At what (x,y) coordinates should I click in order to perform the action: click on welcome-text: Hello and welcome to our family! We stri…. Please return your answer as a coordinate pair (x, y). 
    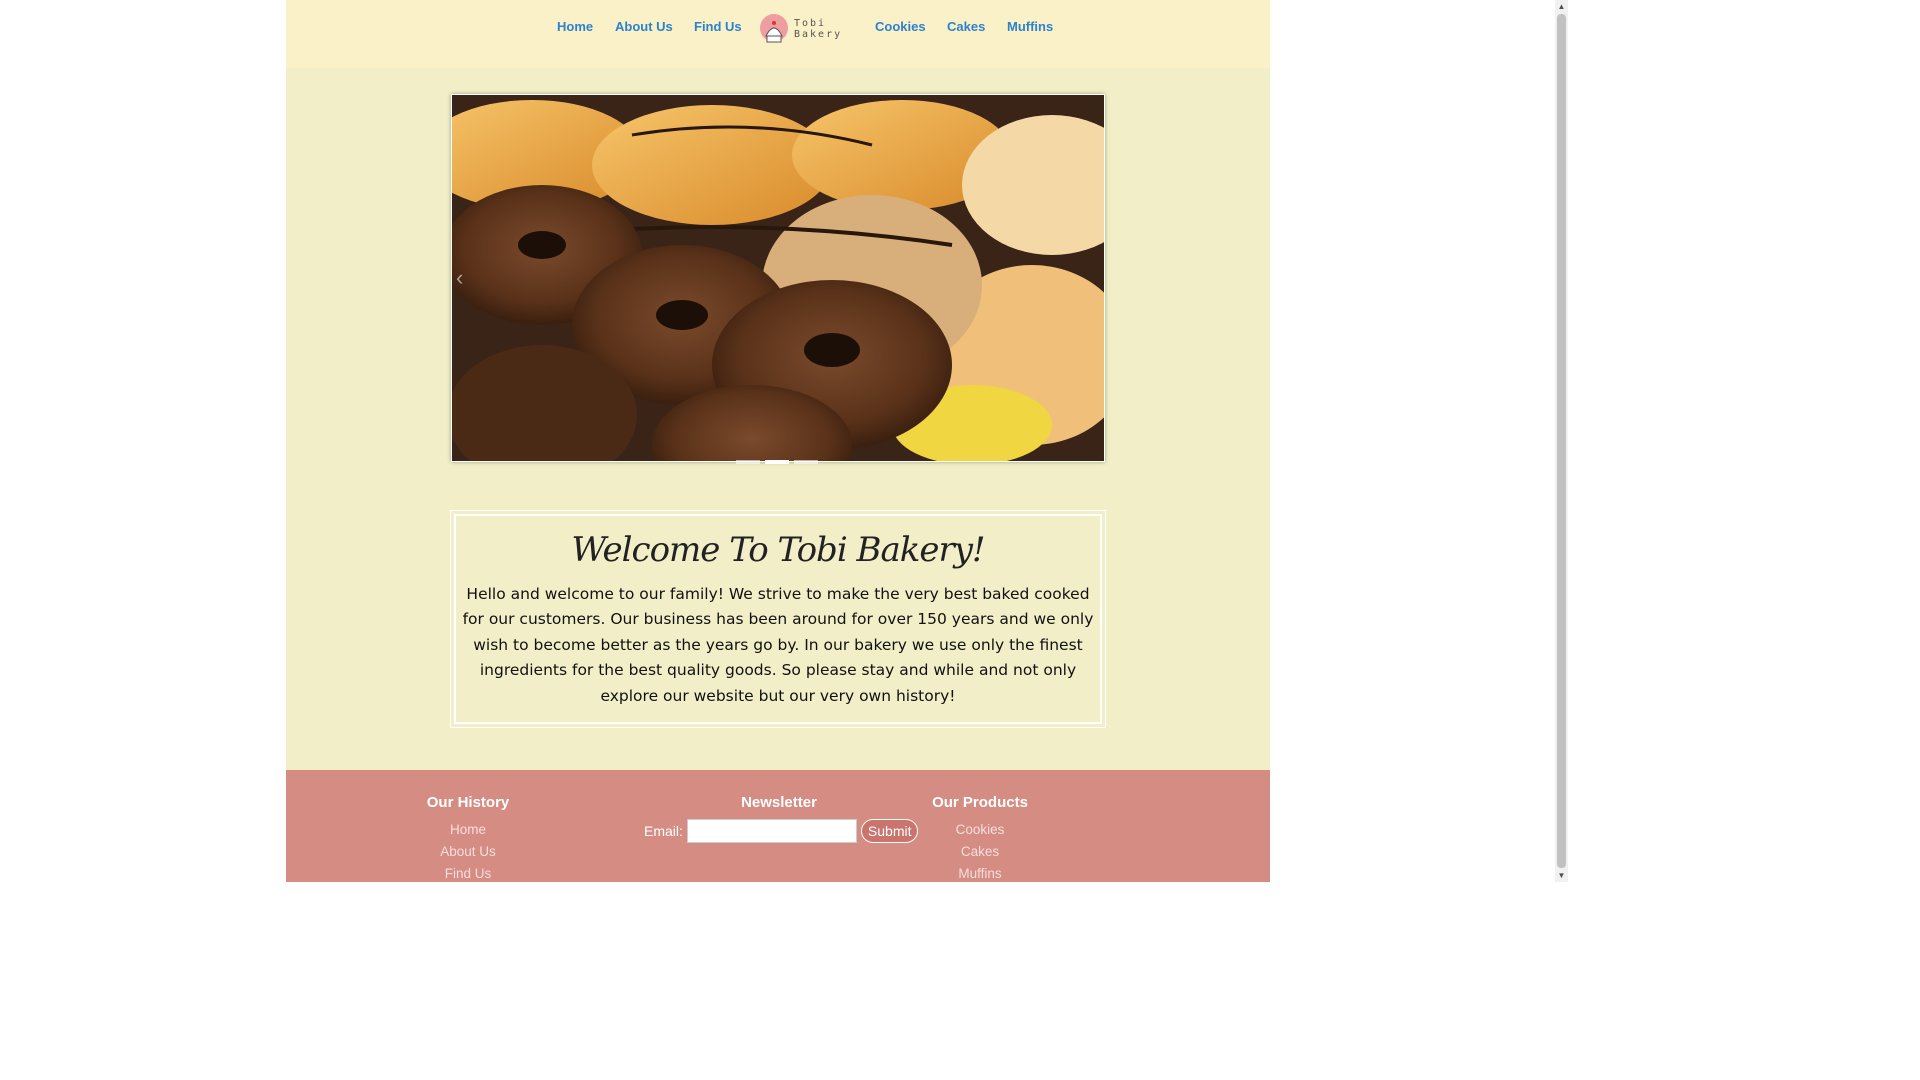
    Looking at the image, I should click on (778, 645).